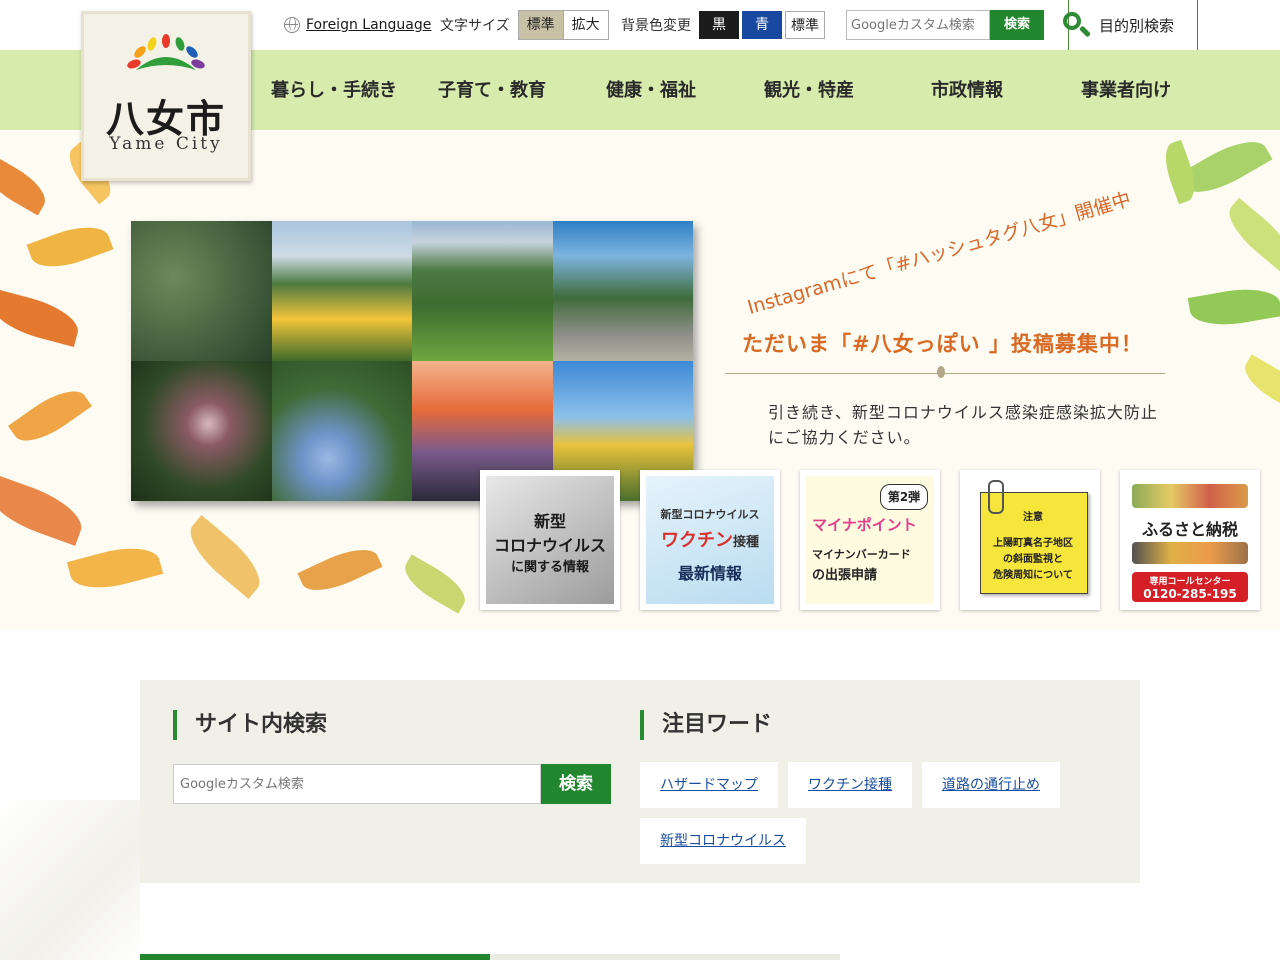 The image size is (1280, 960). I want to click on banner-landslide-line3: 危険周知について, so click(1033, 575).